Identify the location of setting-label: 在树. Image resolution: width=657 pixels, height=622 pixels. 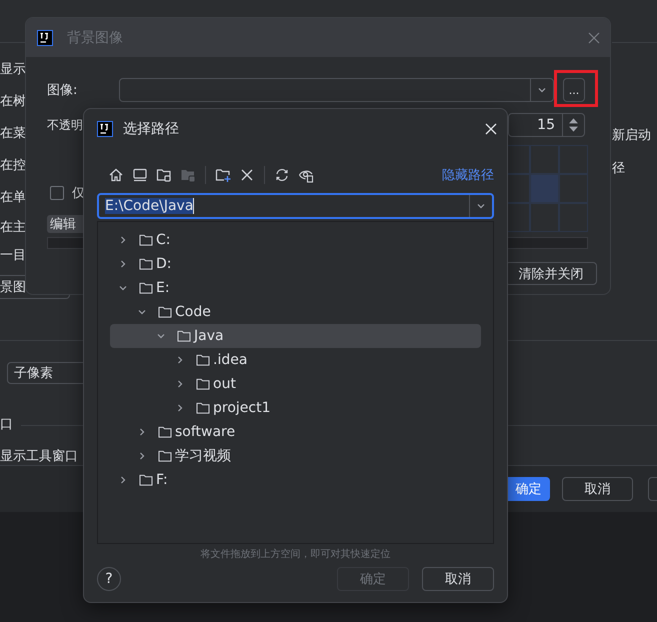
(12, 102).